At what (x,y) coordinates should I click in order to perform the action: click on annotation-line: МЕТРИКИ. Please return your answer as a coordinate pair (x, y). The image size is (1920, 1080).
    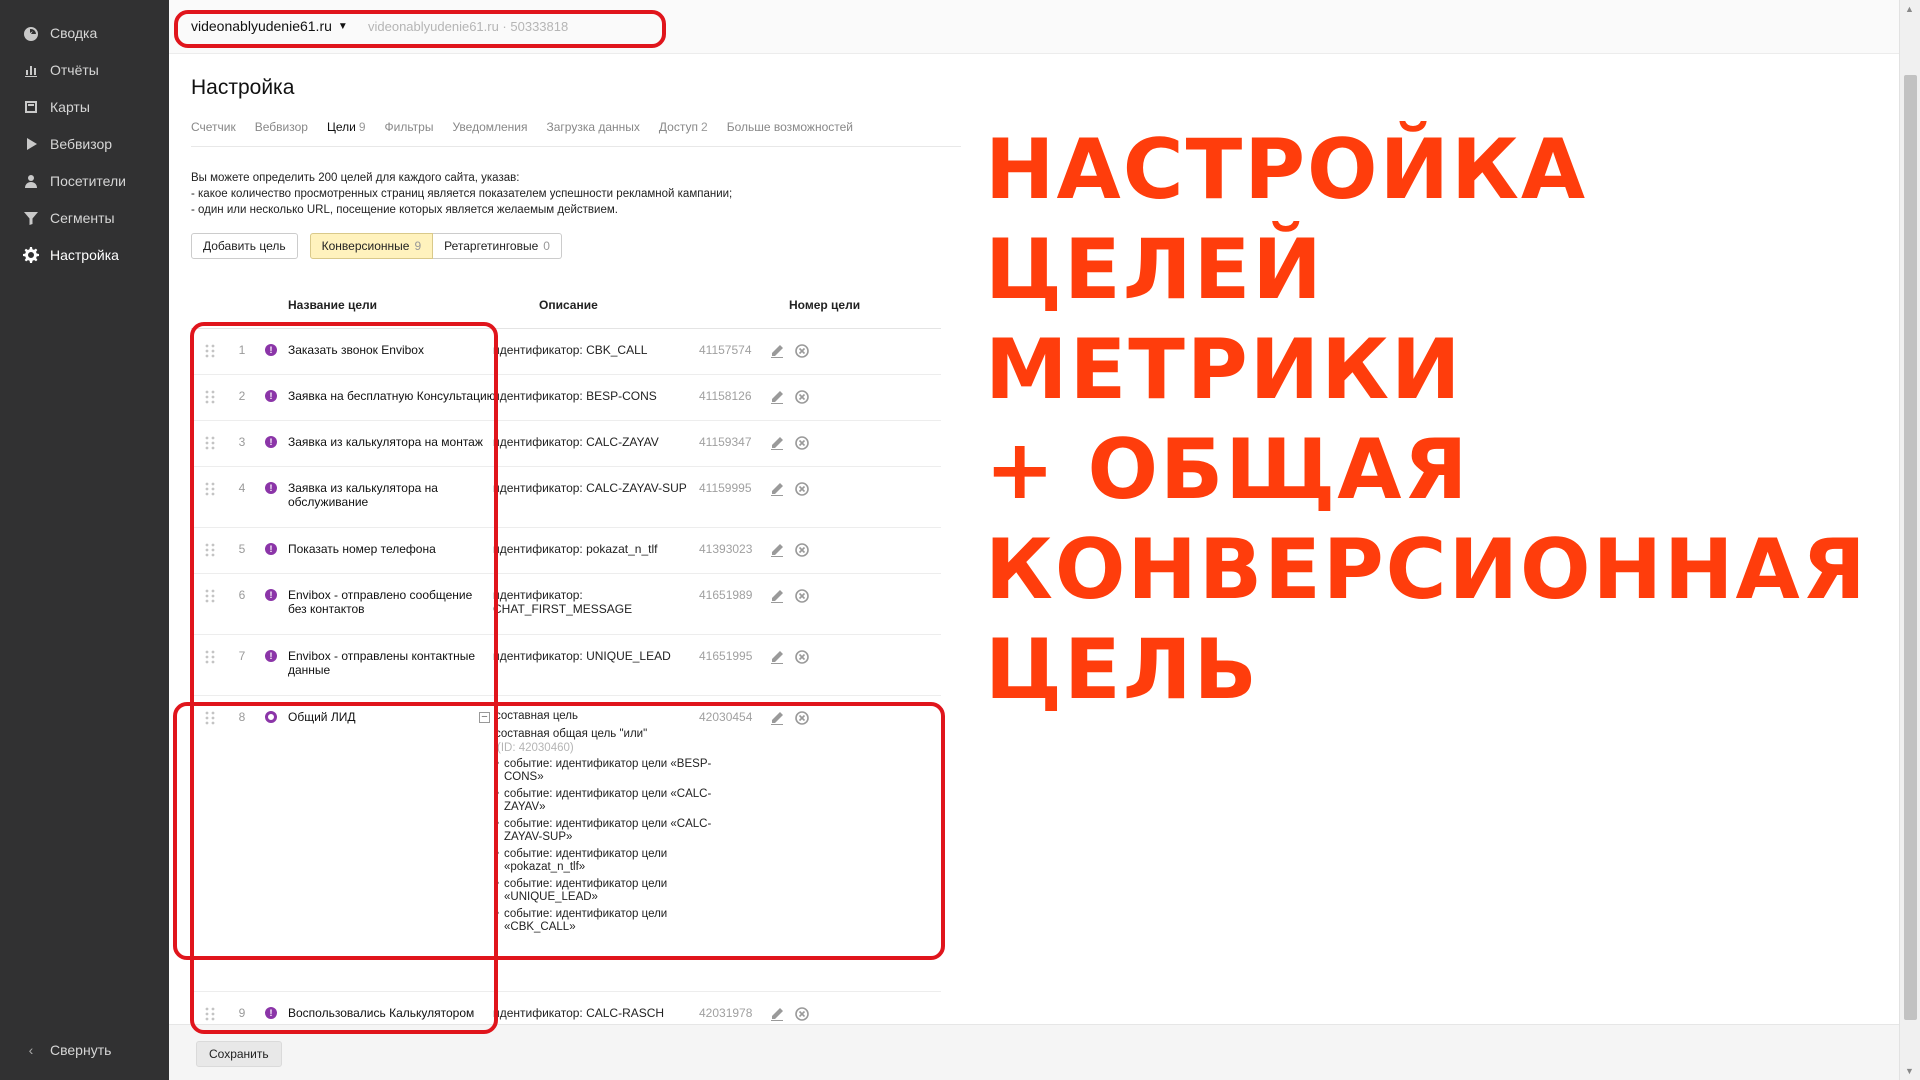
    Looking at the image, I should click on (1224, 369).